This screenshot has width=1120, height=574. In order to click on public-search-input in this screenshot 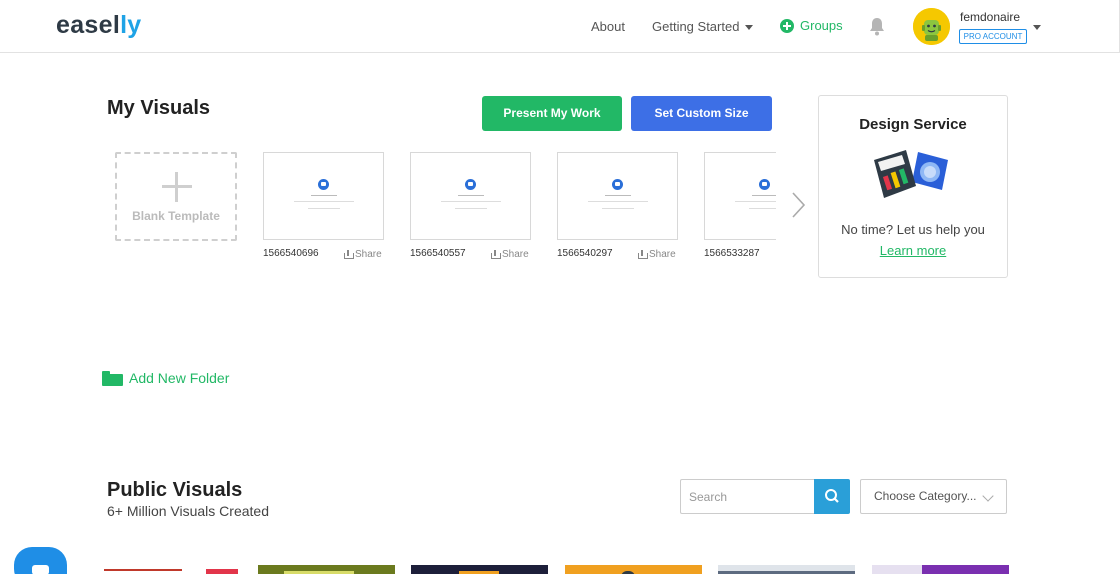, I will do `click(747, 496)`.